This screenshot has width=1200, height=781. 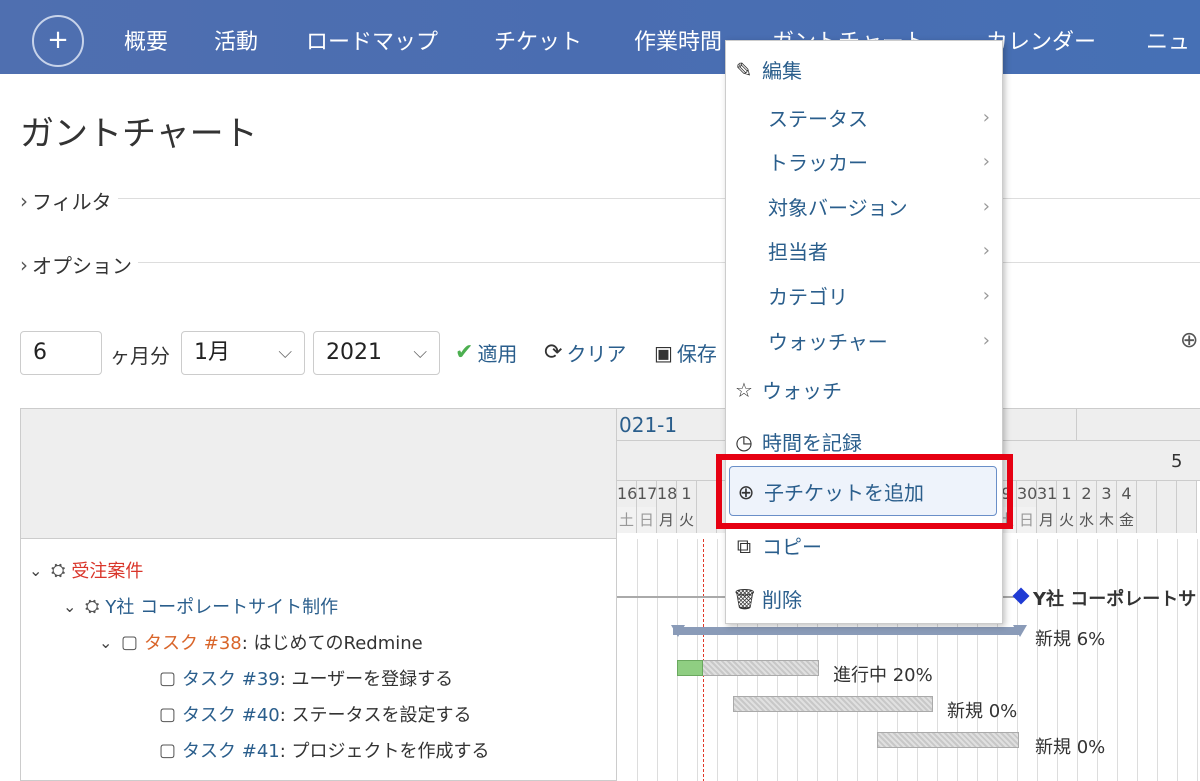 I want to click on day-cell: 31, so click(x=1047, y=494).